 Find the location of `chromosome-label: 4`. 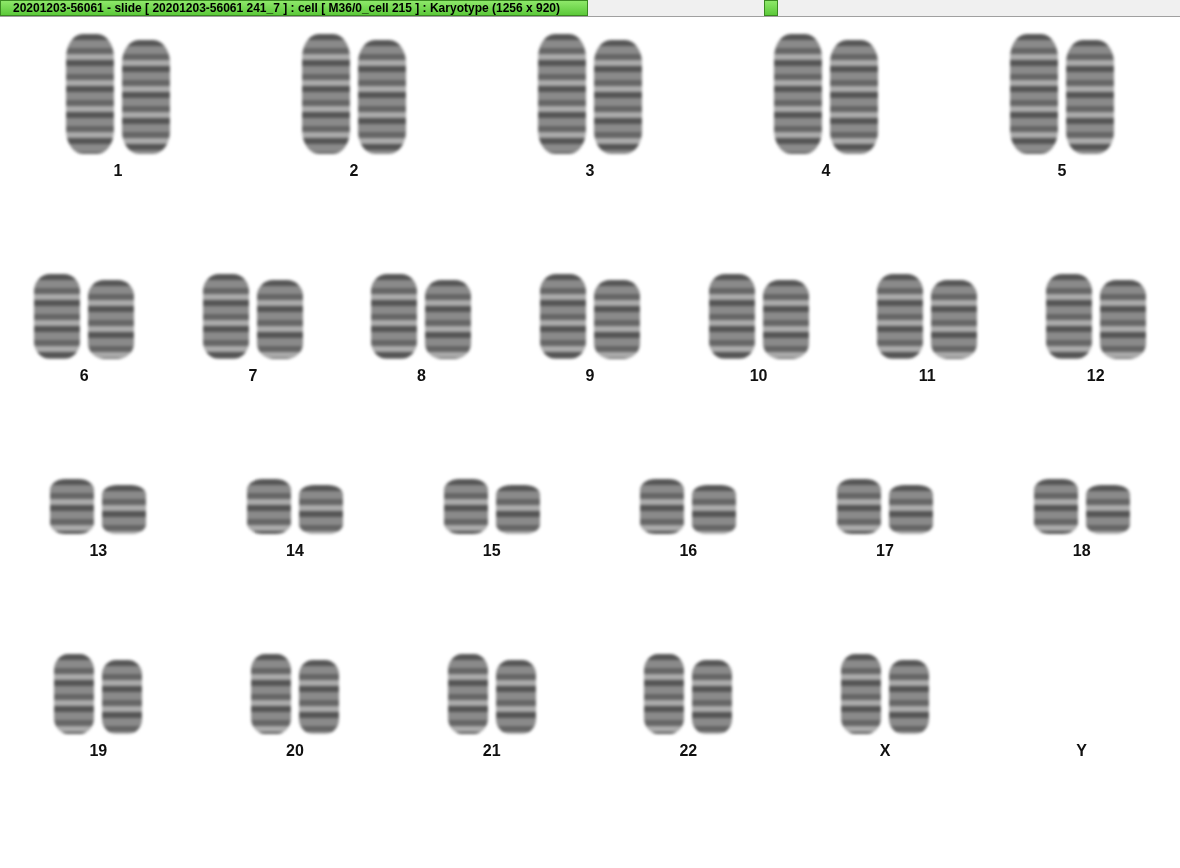

chromosome-label: 4 is located at coordinates (826, 171).